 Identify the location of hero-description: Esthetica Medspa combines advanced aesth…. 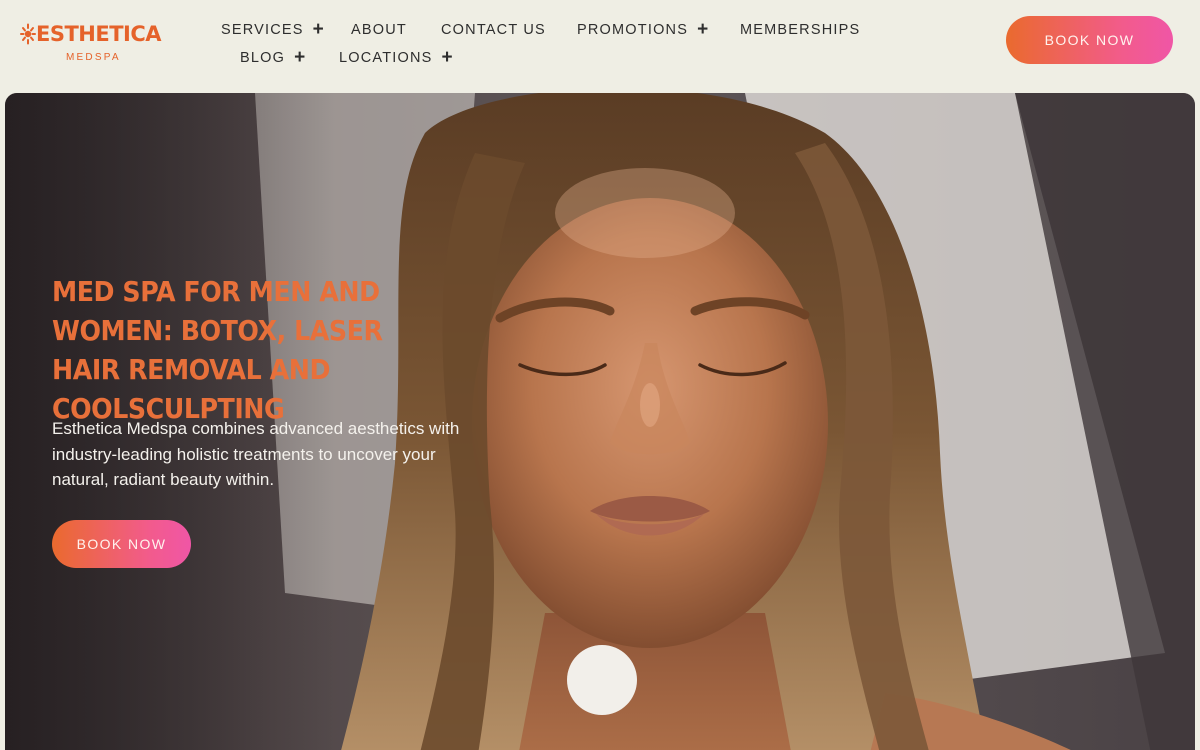
(256, 454).